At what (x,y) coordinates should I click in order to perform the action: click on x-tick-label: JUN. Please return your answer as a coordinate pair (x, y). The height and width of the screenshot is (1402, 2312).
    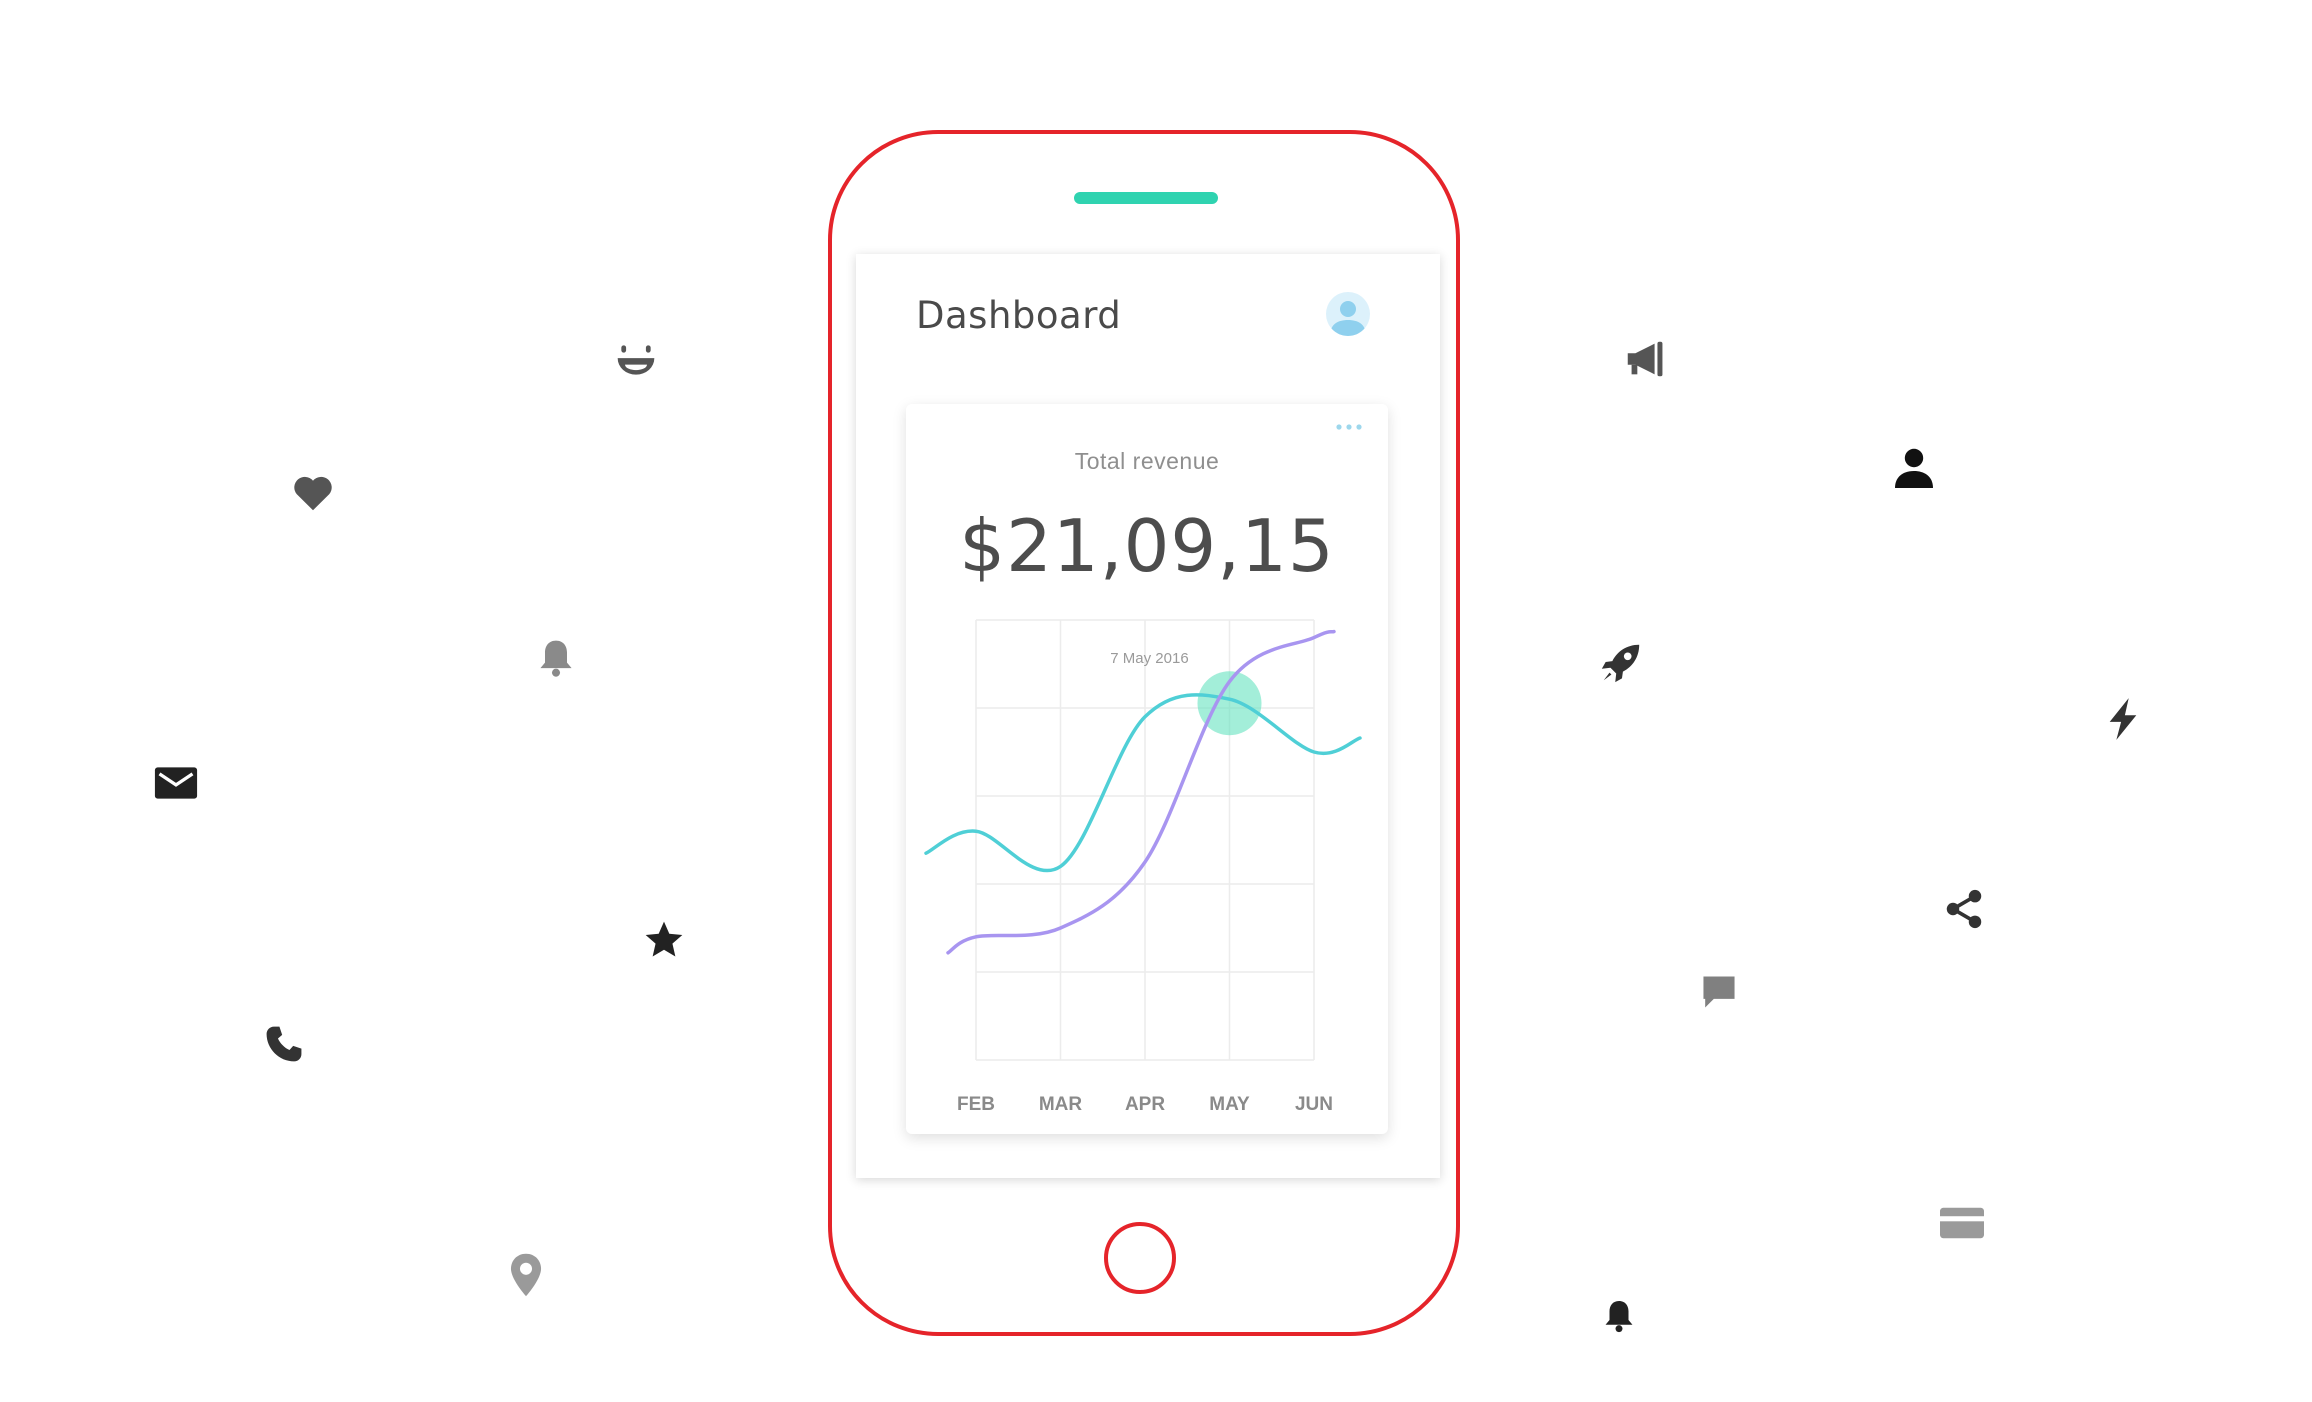
    Looking at the image, I should click on (1314, 1104).